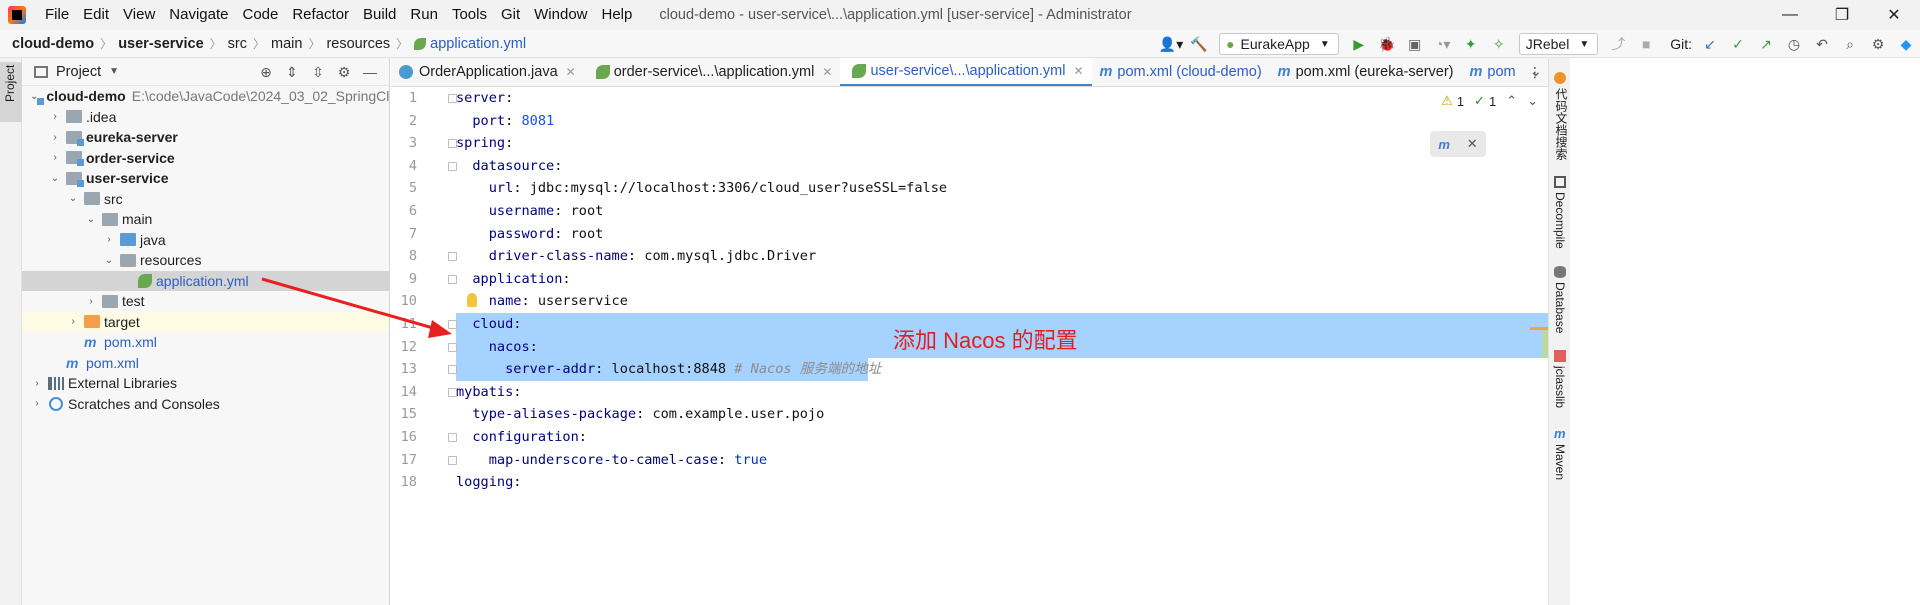 This screenshot has width=1920, height=605. What do you see at coordinates (379, 15) in the screenshot?
I see `menu-build: Build` at bounding box center [379, 15].